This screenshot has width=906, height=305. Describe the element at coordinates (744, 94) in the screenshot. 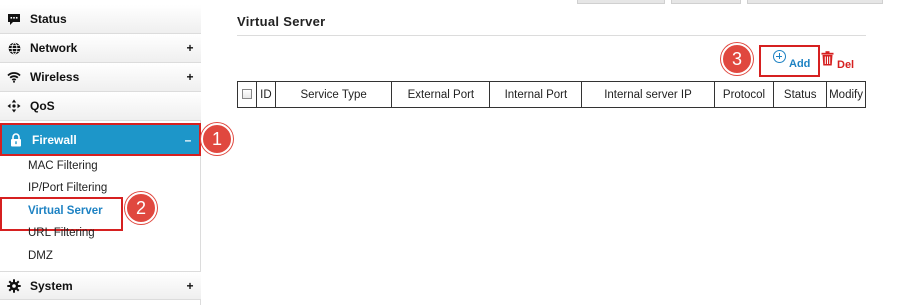

I see `column-header-protocol: Protocol` at that location.